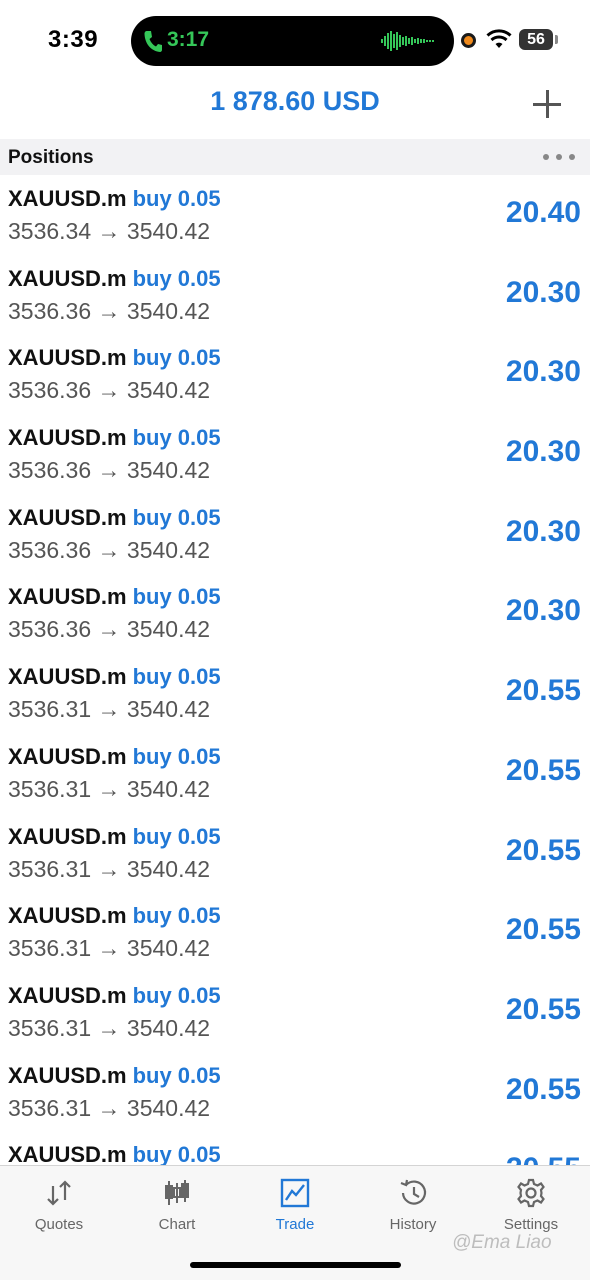 The image size is (590, 1280). I want to click on audio-waveform-icon, so click(407, 41).